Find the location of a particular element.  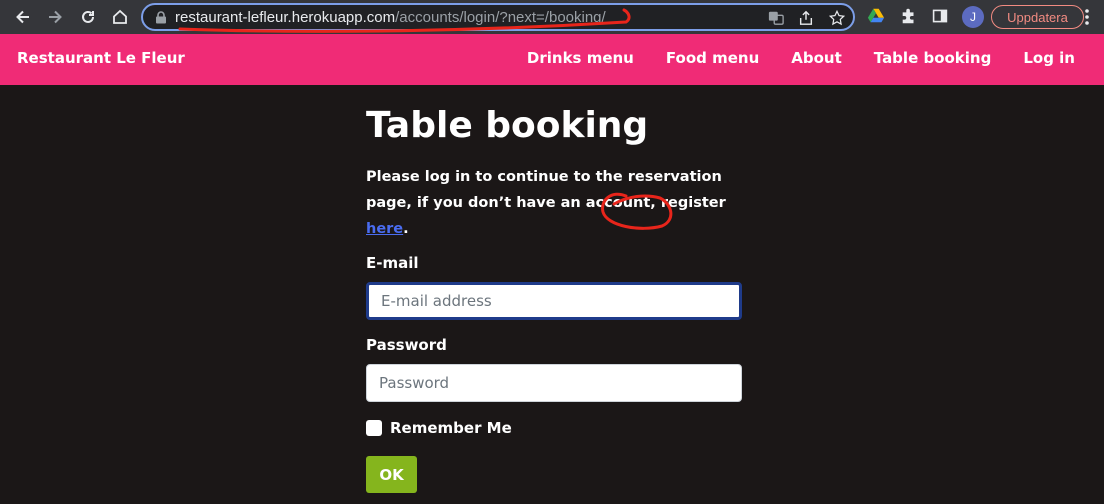

password-field is located at coordinates (554, 383).